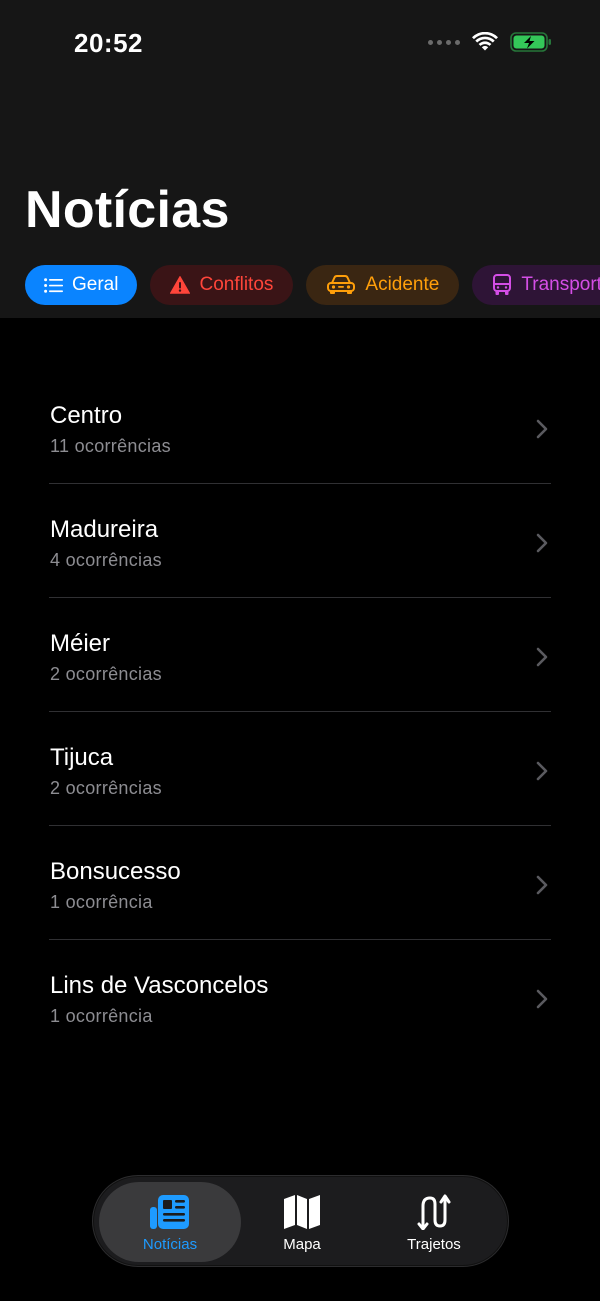 Image resolution: width=600 pixels, height=1301 pixels. Describe the element at coordinates (434, 1212) in the screenshot. I see `route-icon` at that location.